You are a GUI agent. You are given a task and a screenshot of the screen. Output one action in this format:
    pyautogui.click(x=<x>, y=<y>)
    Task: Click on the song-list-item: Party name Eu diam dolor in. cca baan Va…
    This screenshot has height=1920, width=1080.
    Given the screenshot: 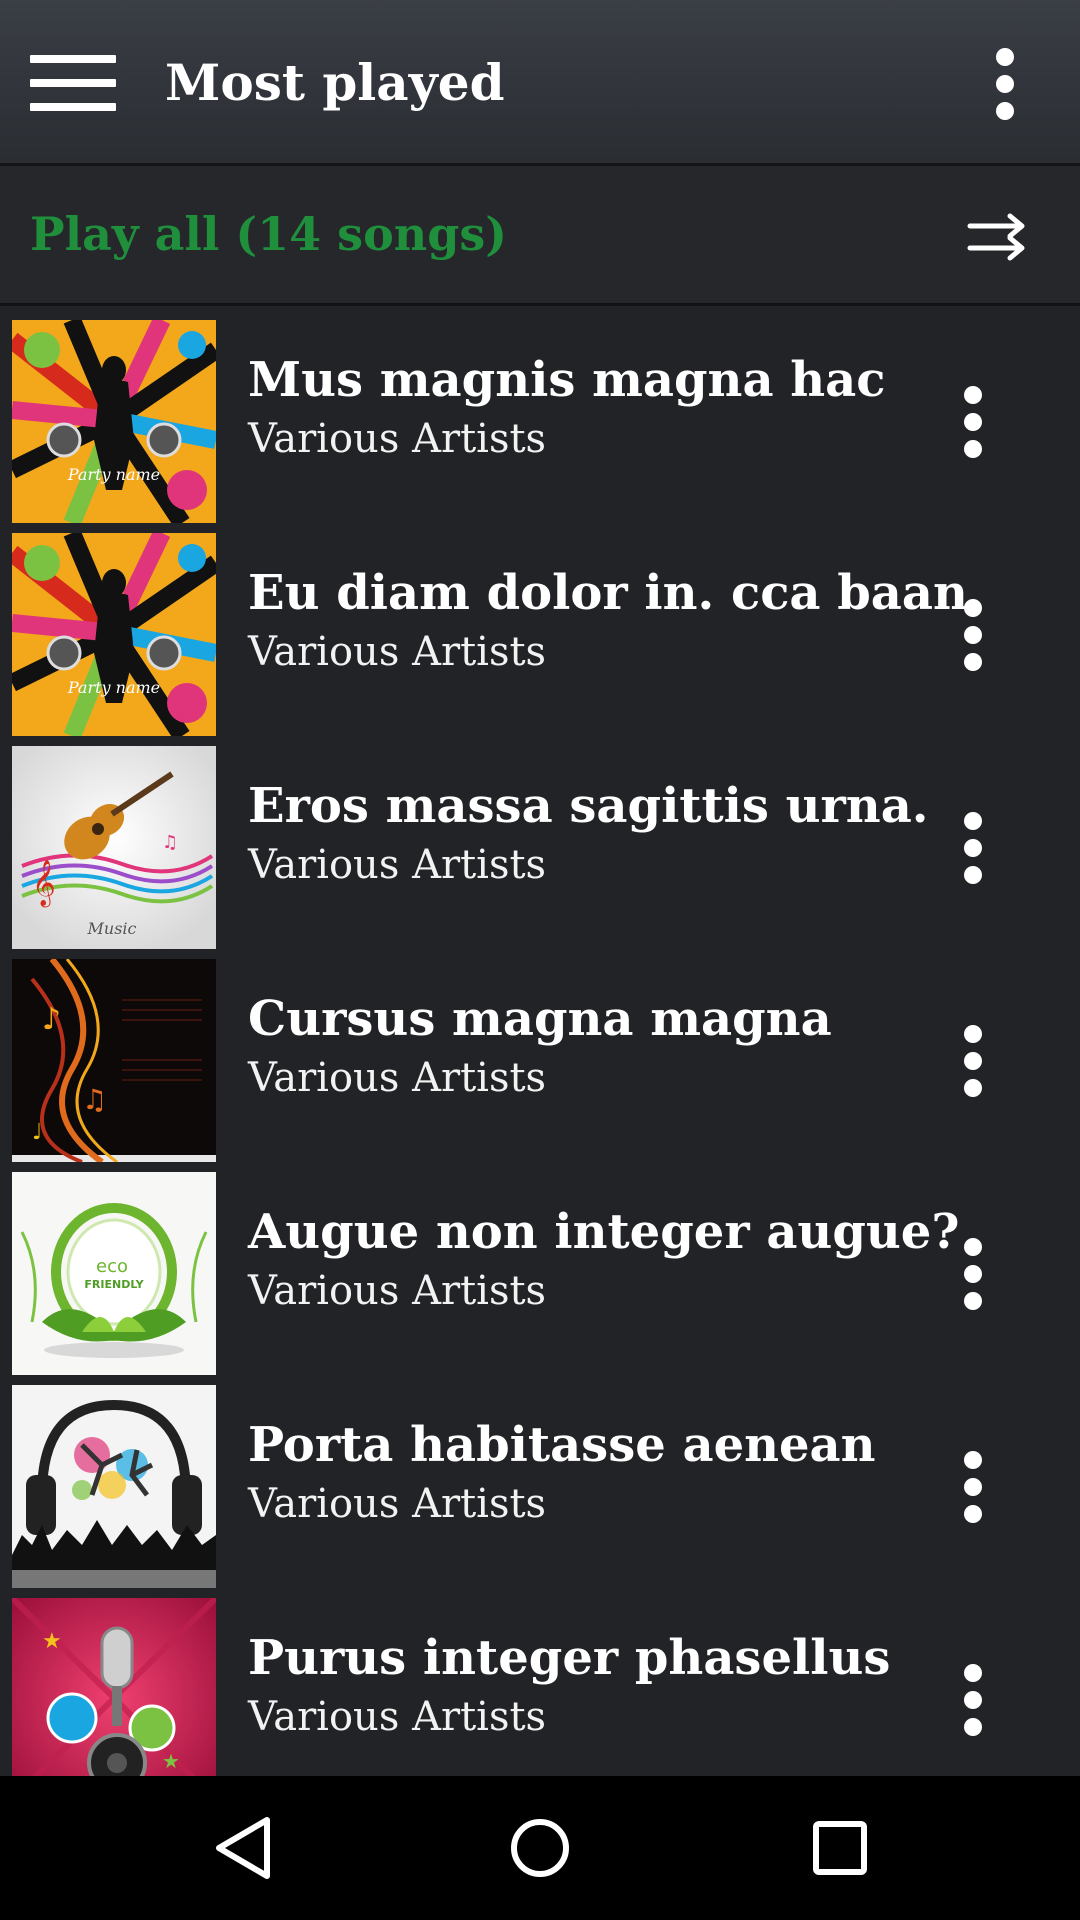 What is the action you would take?
    pyautogui.click(x=540, y=627)
    